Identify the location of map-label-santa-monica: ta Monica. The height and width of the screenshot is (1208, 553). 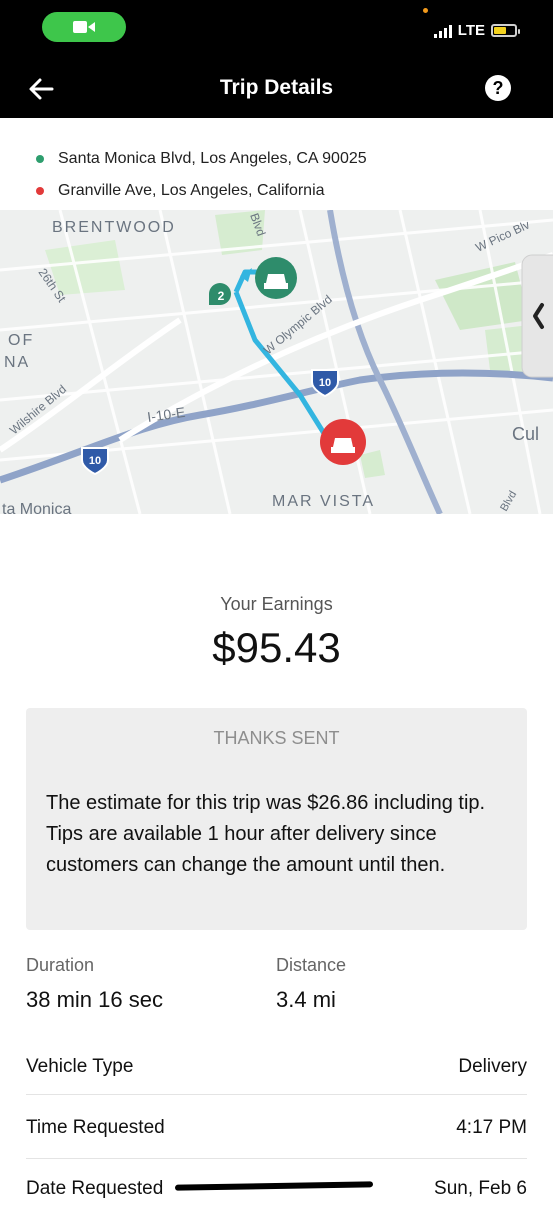
(36, 507).